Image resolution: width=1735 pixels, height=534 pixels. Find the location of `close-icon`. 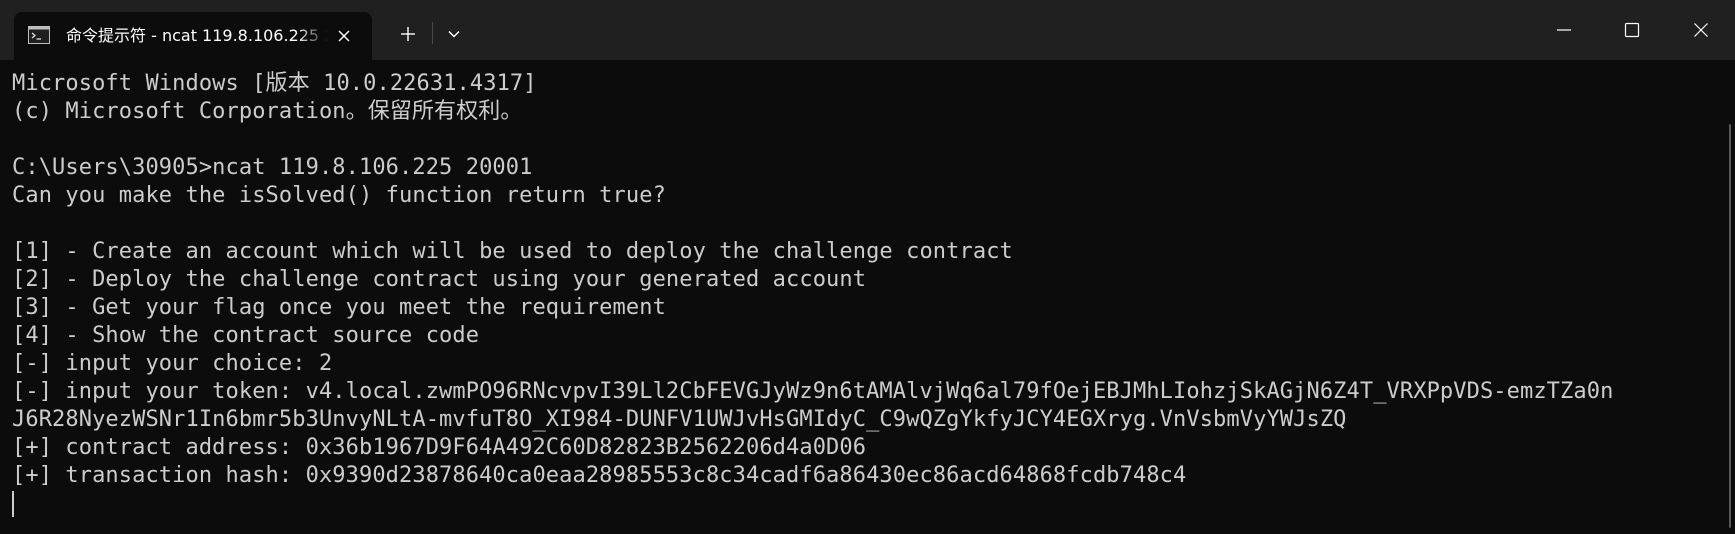

close-icon is located at coordinates (1701, 30).